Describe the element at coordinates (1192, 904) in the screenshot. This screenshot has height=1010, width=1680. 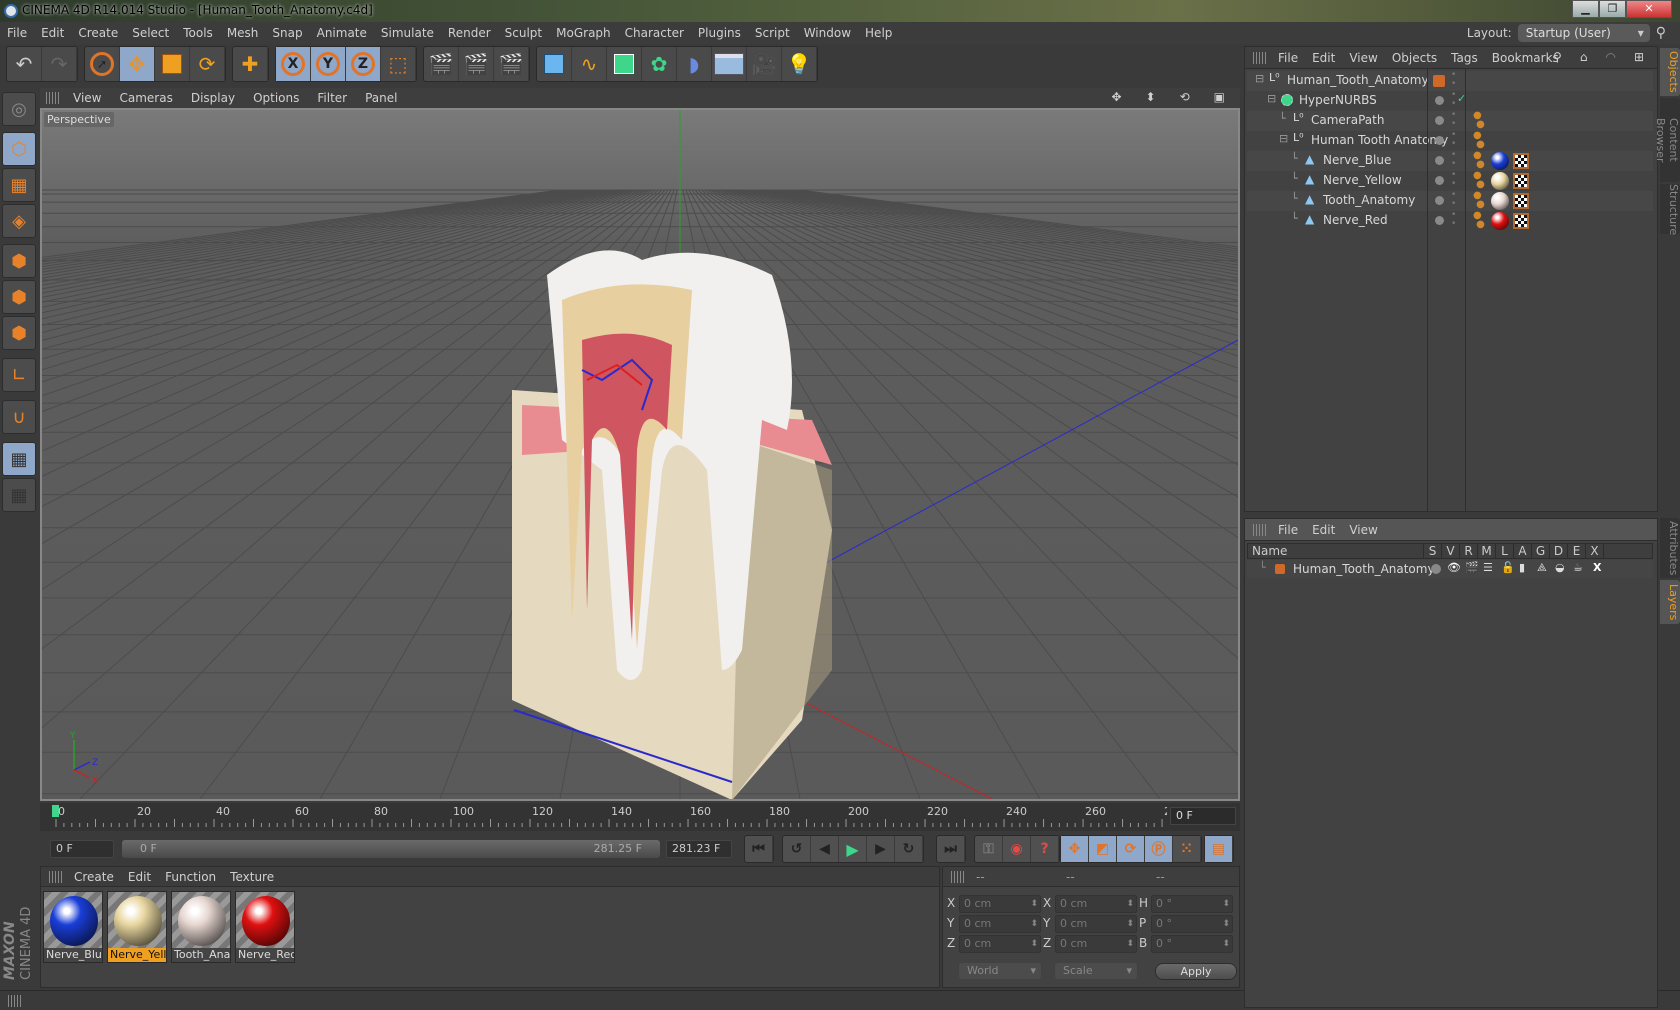
I see `coord-rotation-field: 0 °` at that location.